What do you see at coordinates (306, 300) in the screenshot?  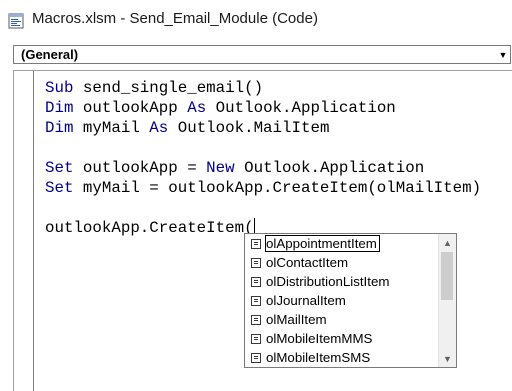 I see `intellisense-item-label: olJournalItem` at bounding box center [306, 300].